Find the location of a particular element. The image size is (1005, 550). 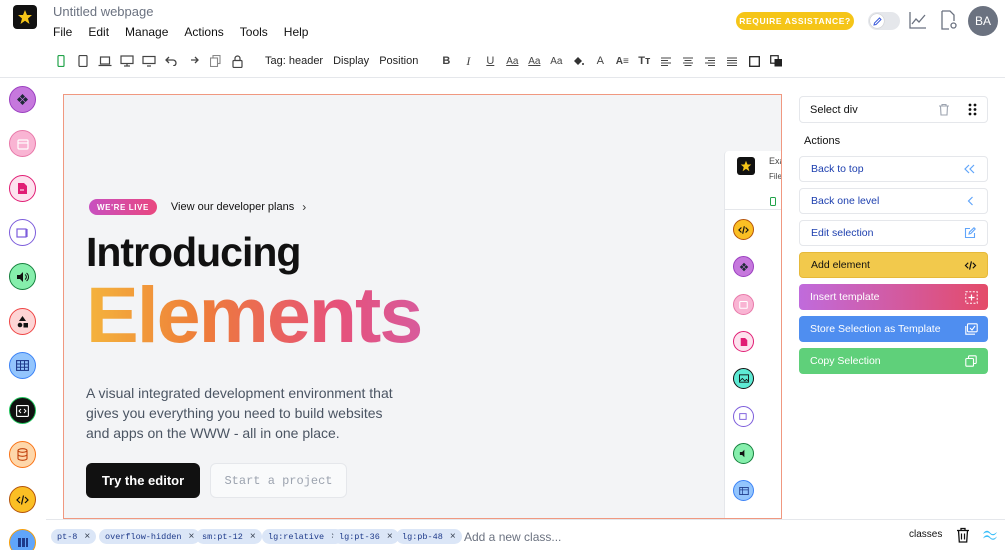

align-right-icon is located at coordinates (710, 61).